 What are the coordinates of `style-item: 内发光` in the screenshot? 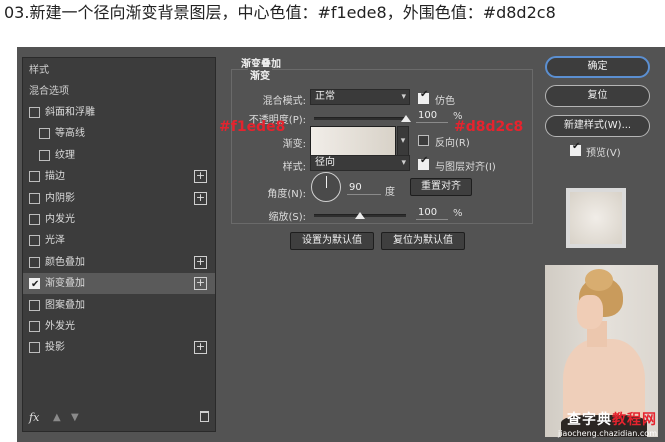 It's located at (119, 219).